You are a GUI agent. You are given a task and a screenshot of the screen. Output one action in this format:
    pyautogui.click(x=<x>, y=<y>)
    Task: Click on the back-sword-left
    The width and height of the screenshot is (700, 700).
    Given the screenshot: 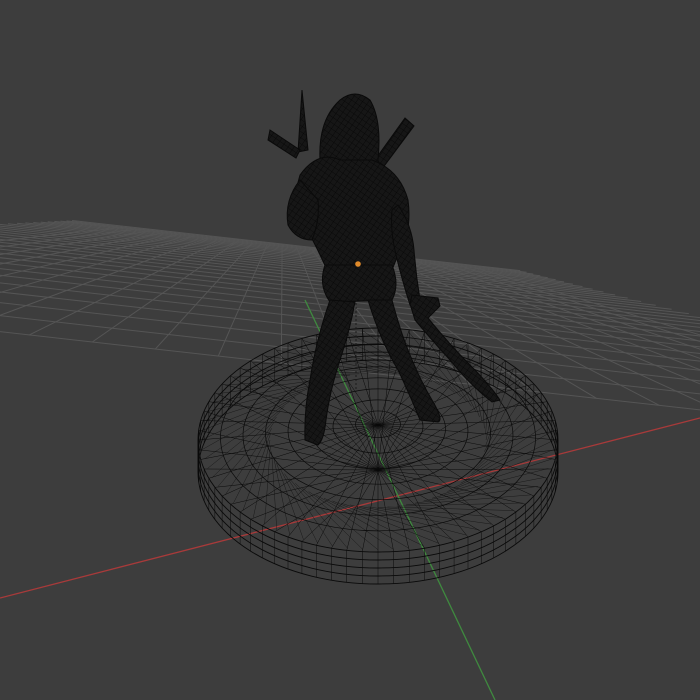 What is the action you would take?
    pyautogui.click(x=288, y=124)
    